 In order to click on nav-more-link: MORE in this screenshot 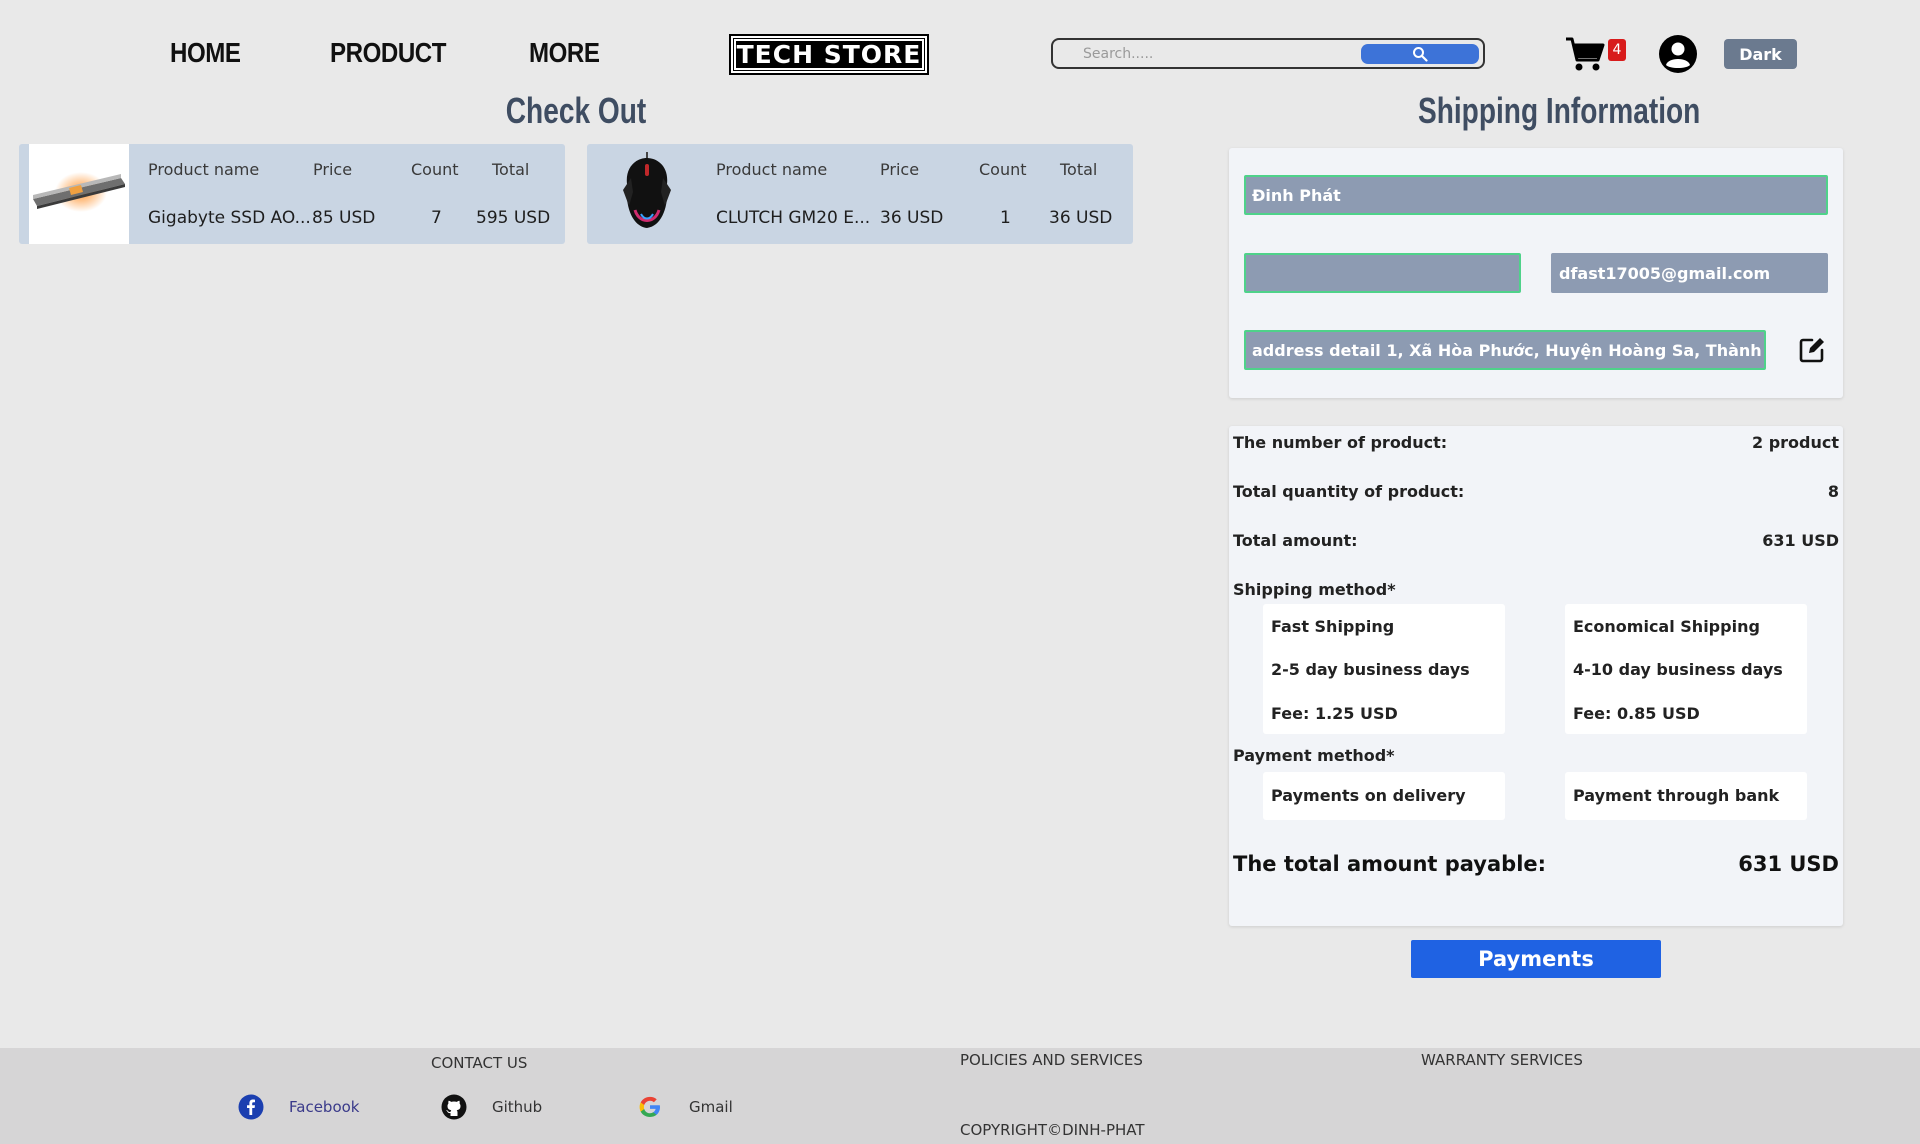, I will do `click(564, 53)`.